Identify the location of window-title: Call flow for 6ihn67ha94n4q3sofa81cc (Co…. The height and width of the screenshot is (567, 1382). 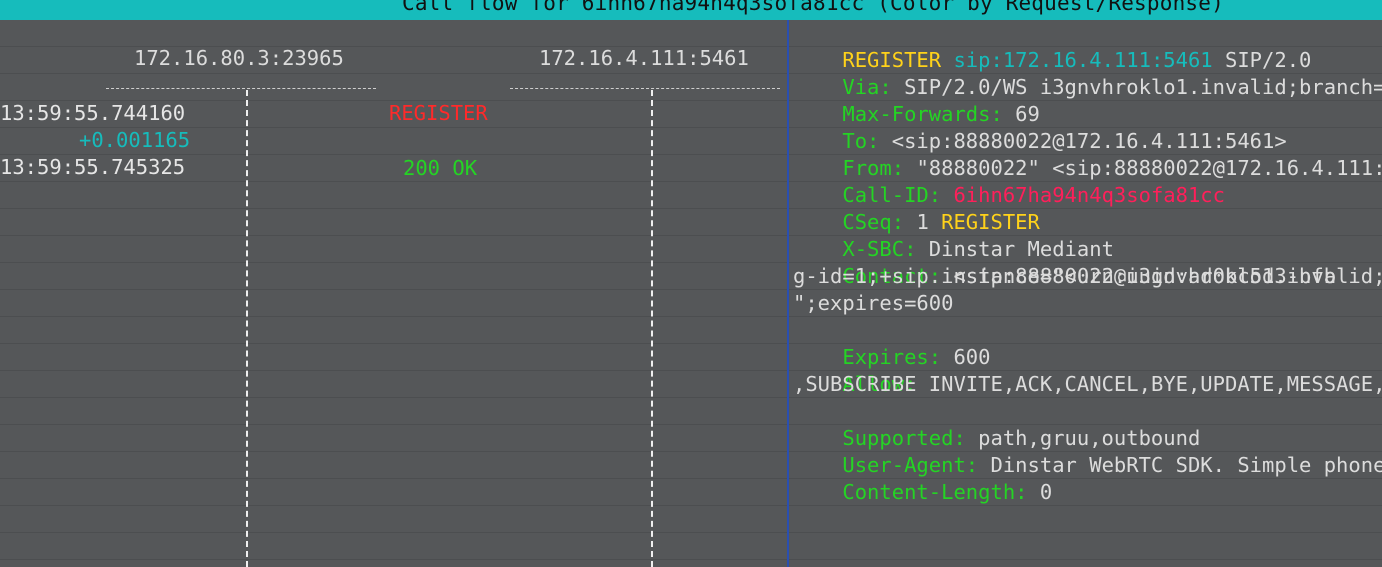
(813, 7).